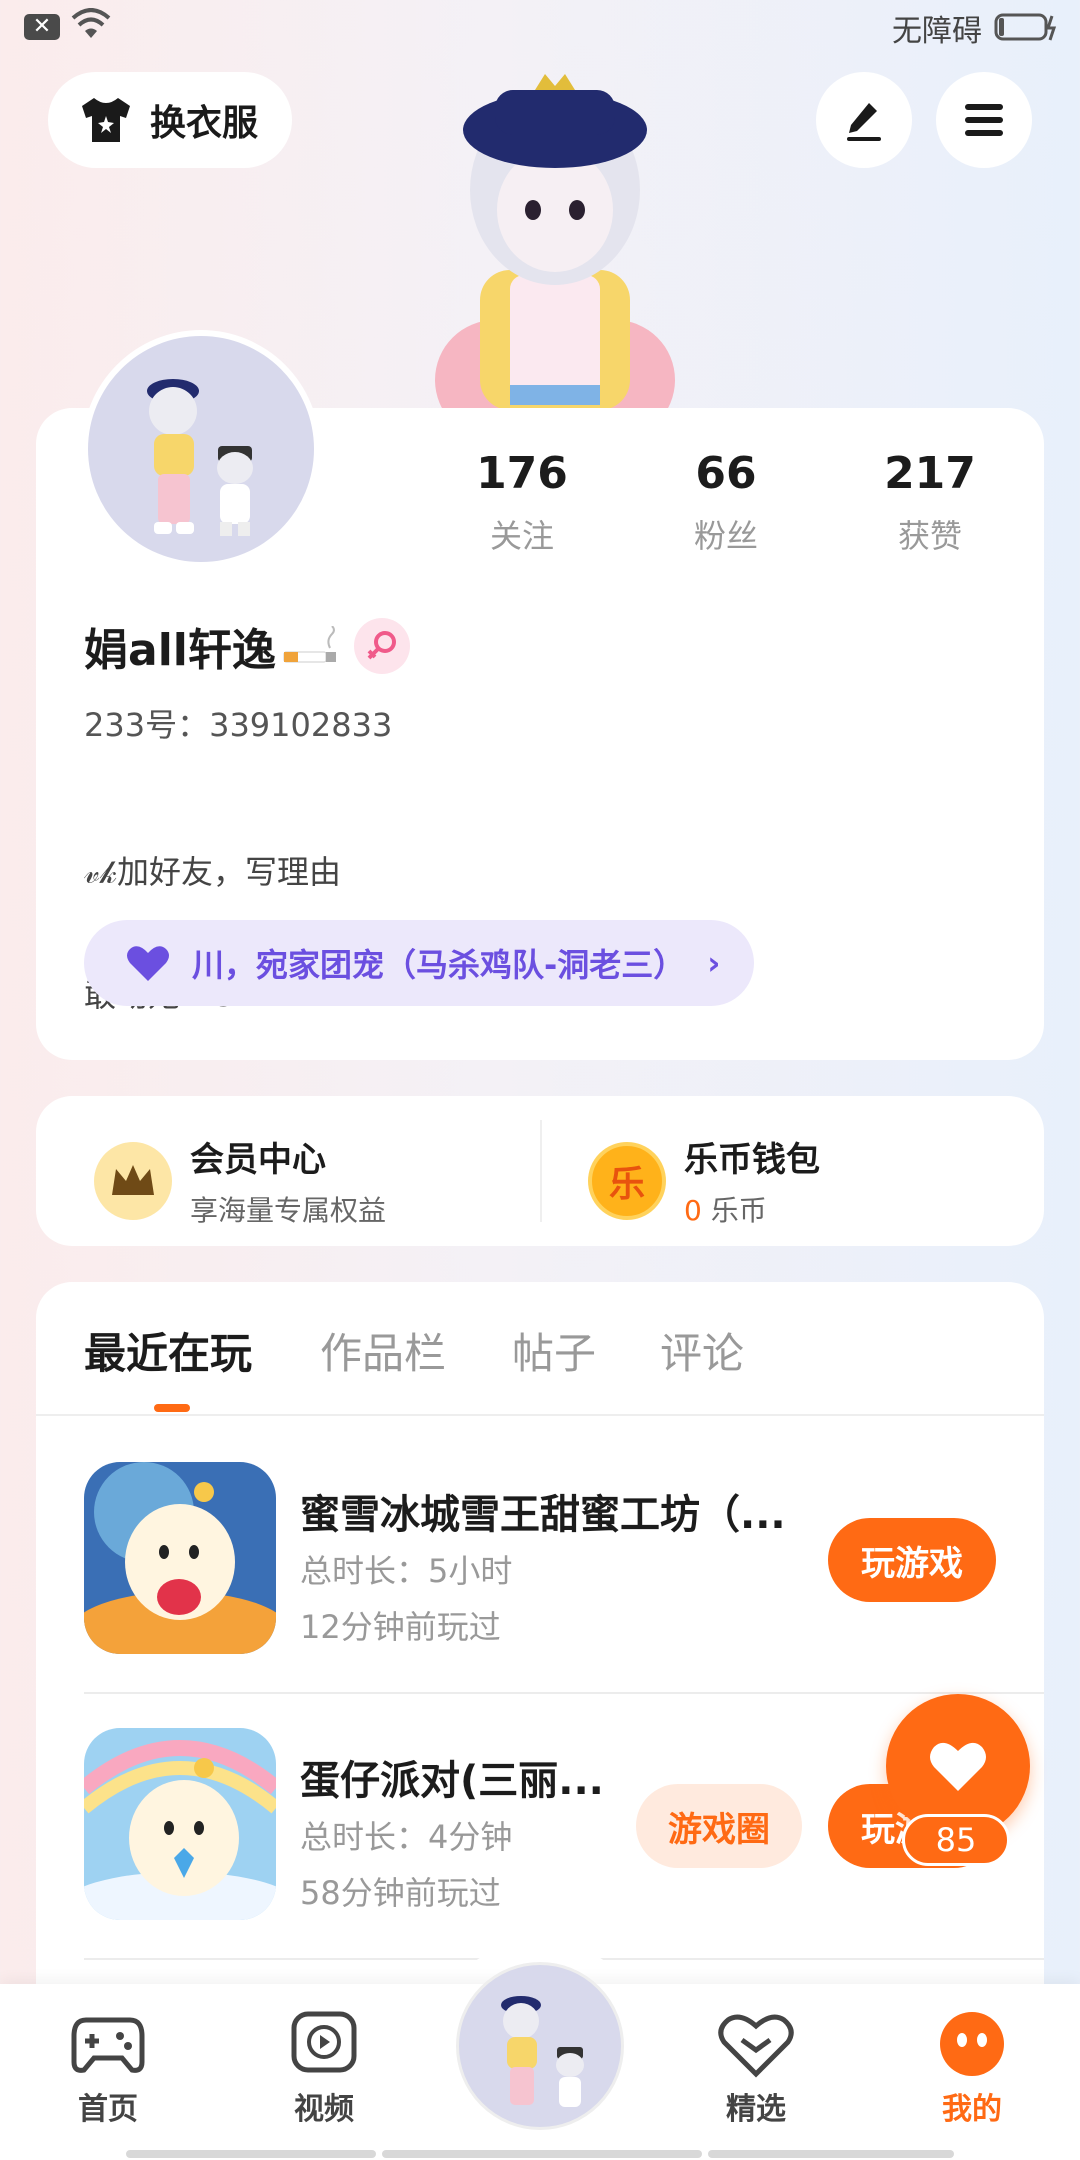  I want to click on pencil-icon, so click(864, 122).